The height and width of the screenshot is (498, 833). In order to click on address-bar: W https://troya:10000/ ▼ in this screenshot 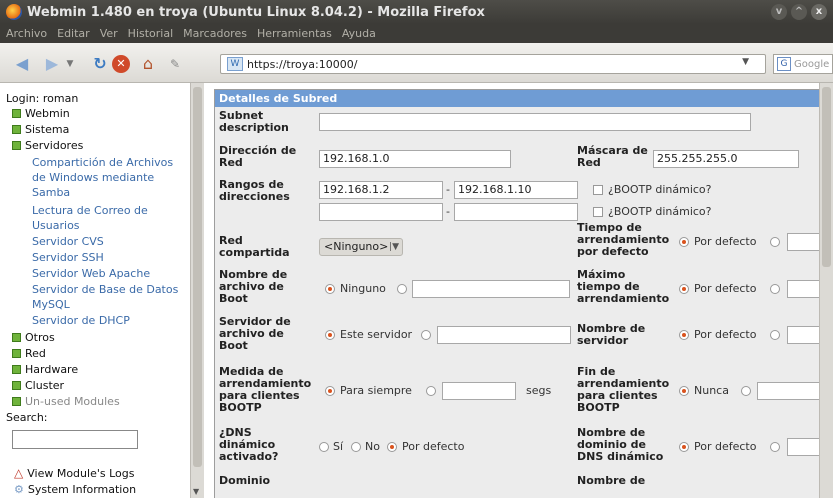, I will do `click(493, 64)`.